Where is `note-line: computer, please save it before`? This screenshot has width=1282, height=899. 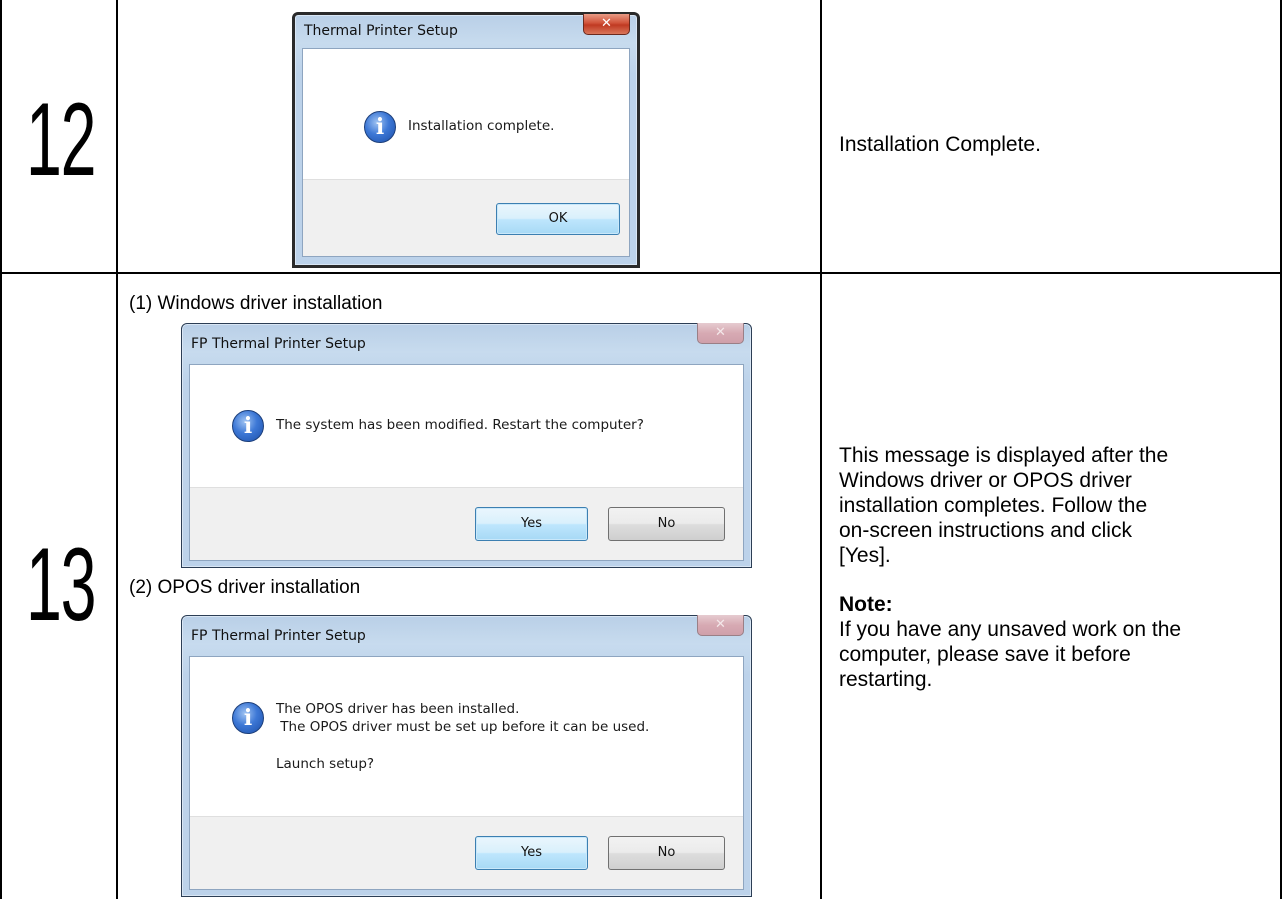 note-line: computer, please save it before is located at coordinates (985, 654).